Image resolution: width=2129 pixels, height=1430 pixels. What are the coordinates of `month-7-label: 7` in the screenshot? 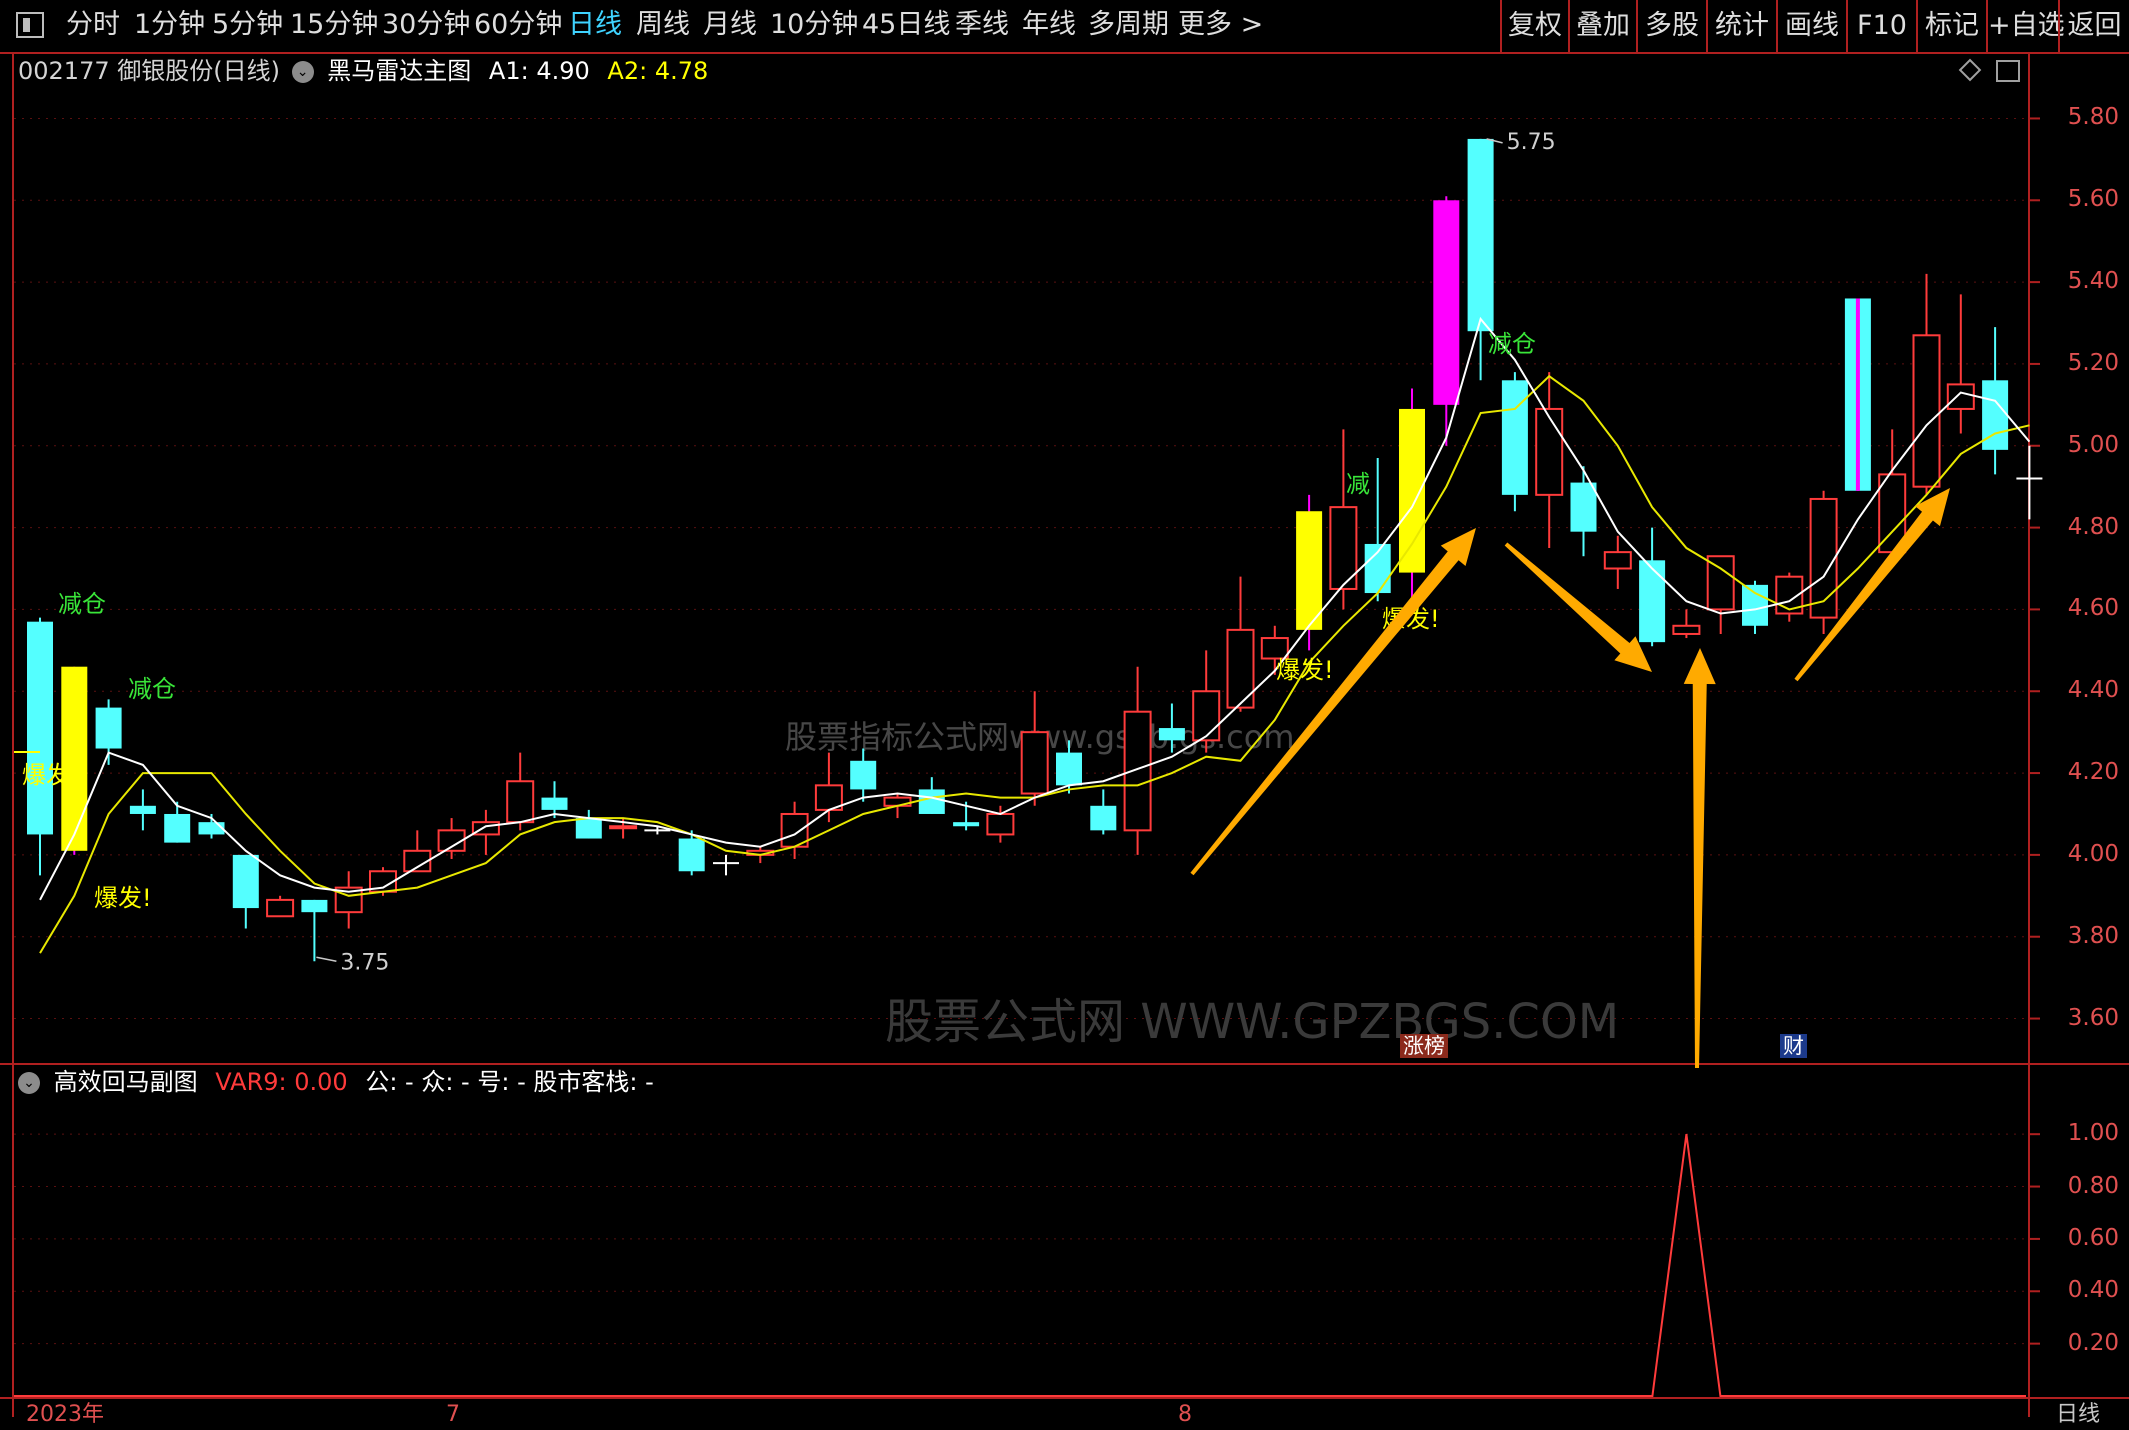 It's located at (453, 1414).